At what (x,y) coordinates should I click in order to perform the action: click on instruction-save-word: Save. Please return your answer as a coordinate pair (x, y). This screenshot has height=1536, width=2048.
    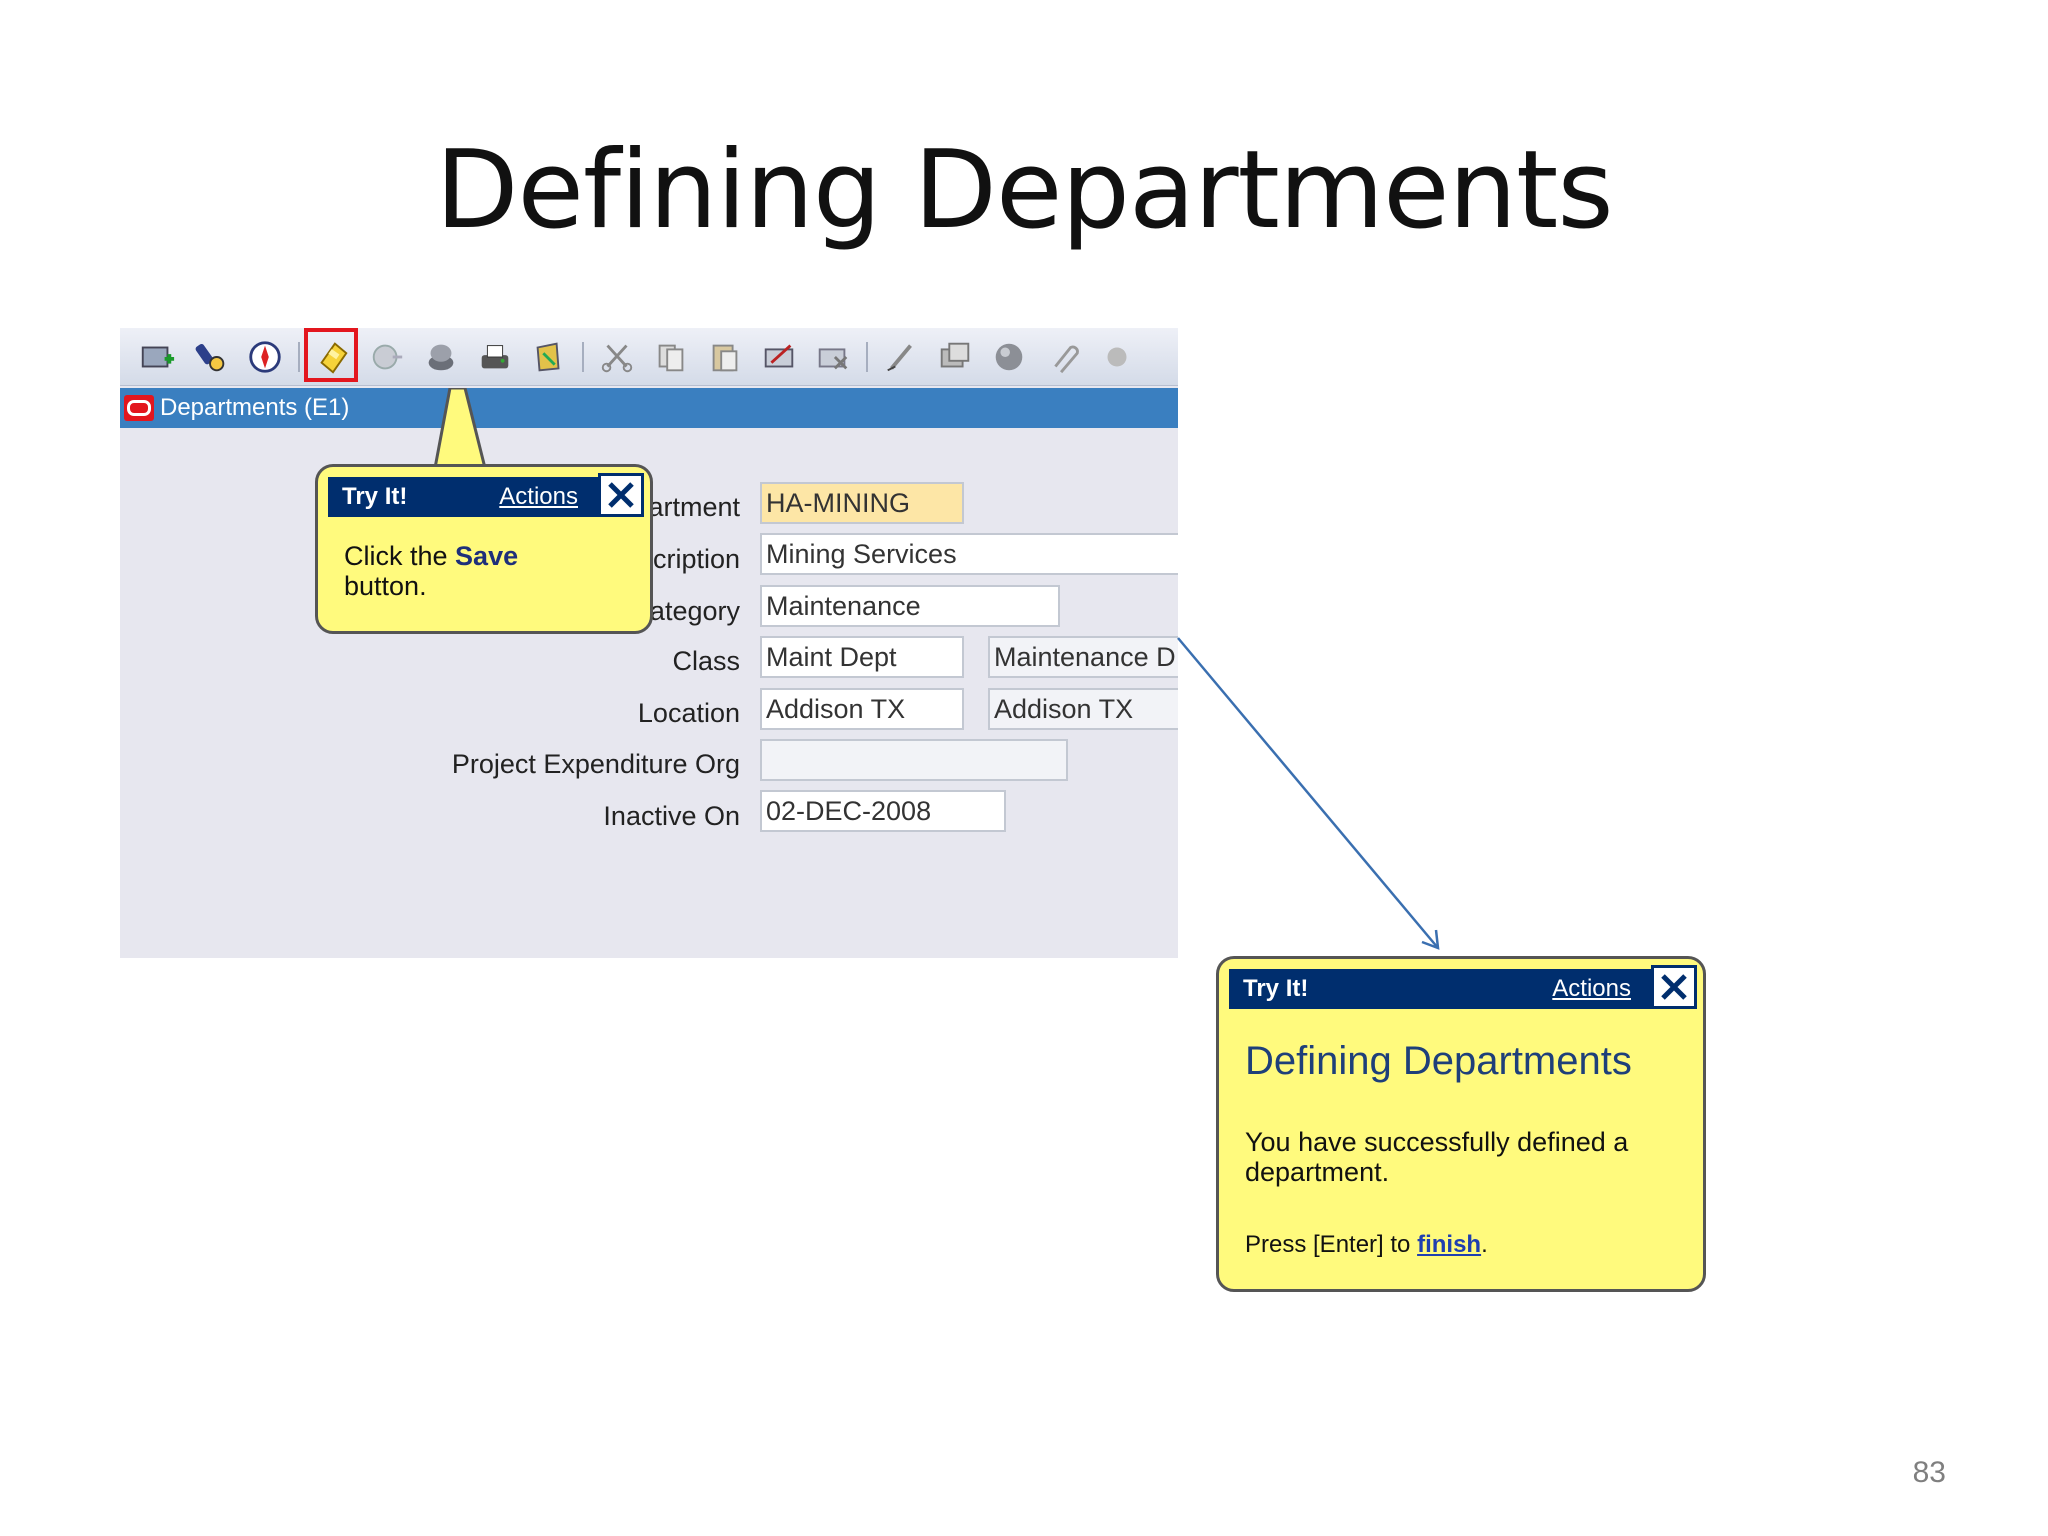
    Looking at the image, I should click on (487, 556).